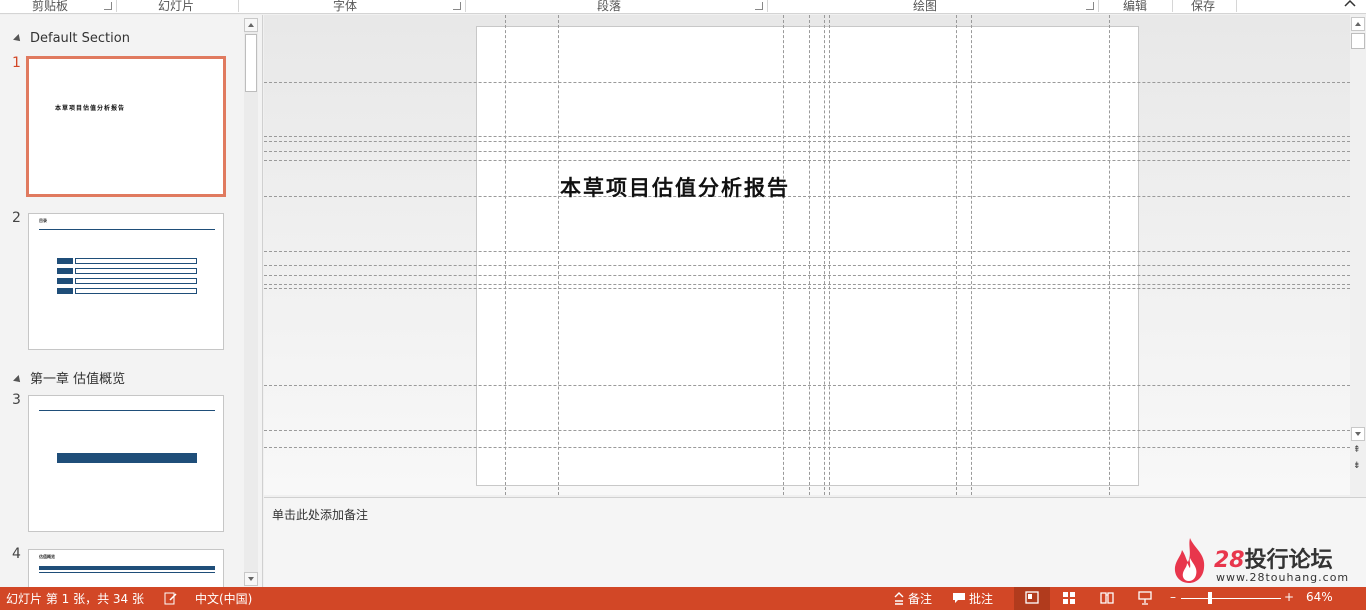  I want to click on thumbnail-scrollbar, so click(251, 302).